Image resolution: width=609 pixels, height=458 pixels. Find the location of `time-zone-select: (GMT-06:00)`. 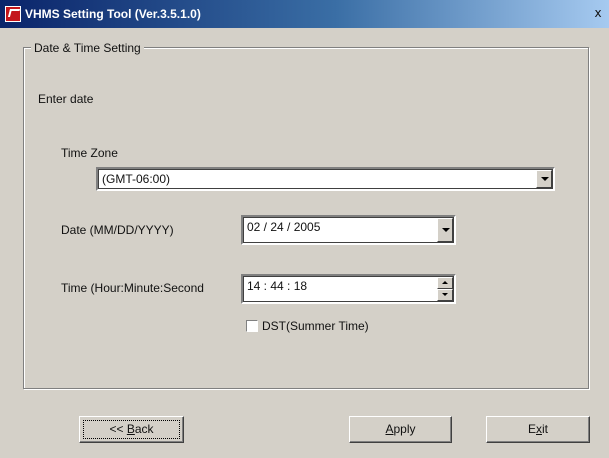

time-zone-select: (GMT-06:00) is located at coordinates (325, 179).